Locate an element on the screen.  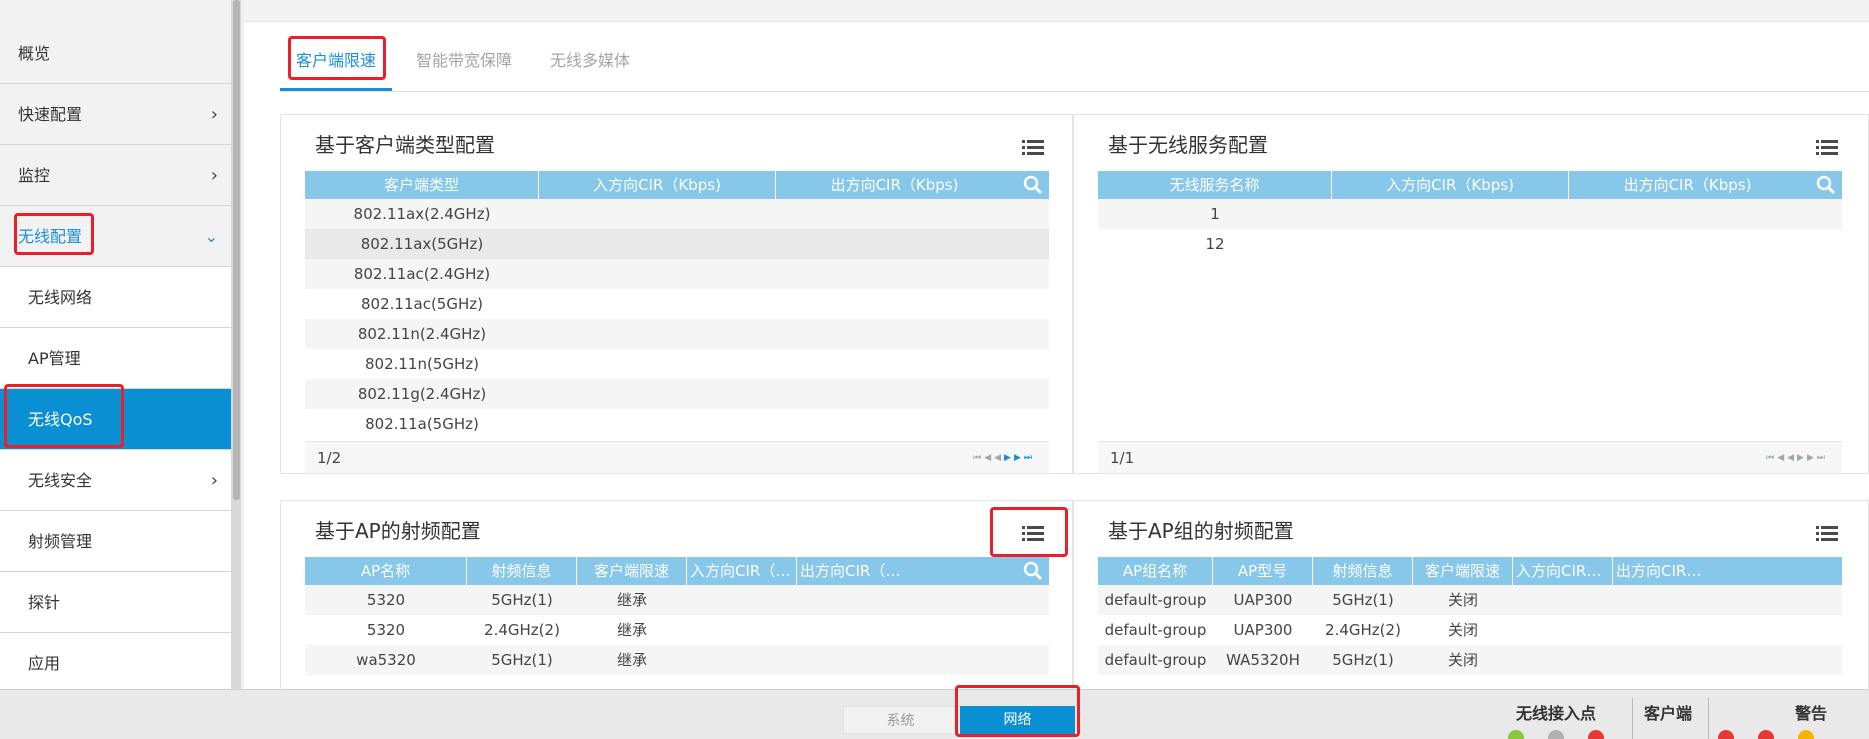
sidebar-item-quick-config: 快速配置 › is located at coordinates (115, 114).